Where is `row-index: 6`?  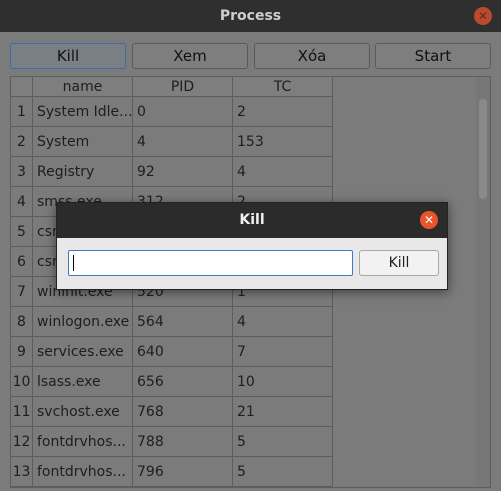
row-index: 6 is located at coordinates (22, 262).